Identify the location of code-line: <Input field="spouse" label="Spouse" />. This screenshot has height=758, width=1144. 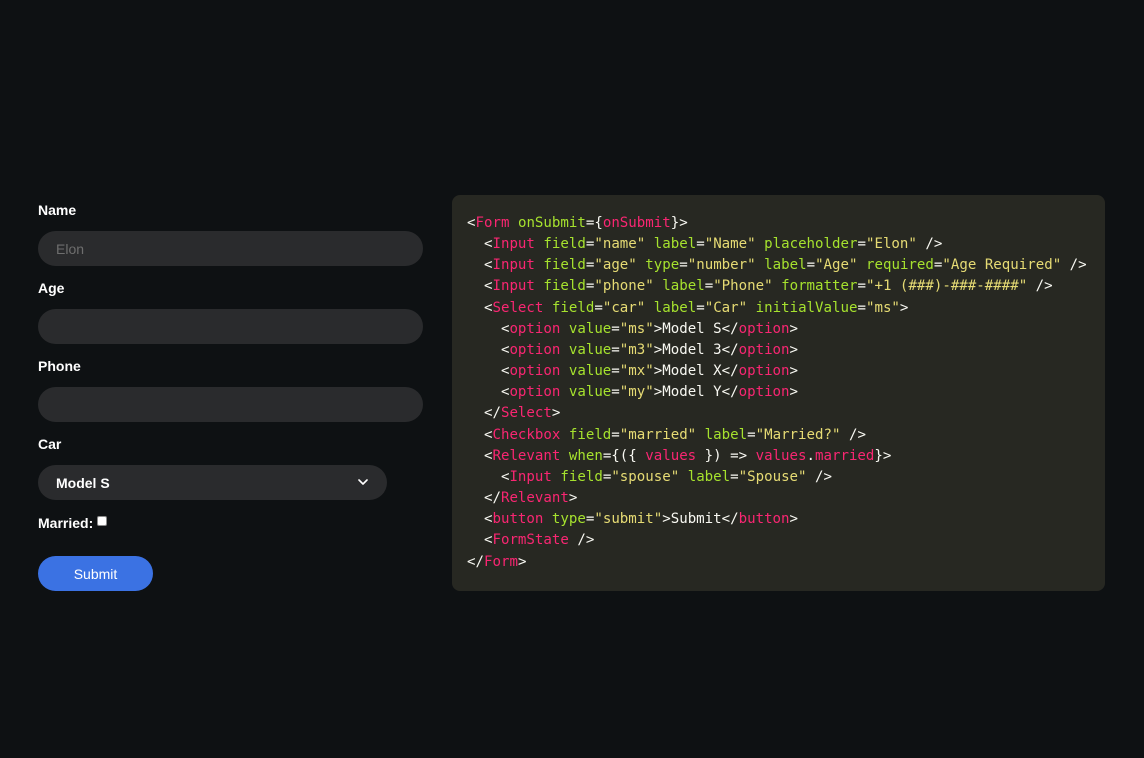
(786, 477).